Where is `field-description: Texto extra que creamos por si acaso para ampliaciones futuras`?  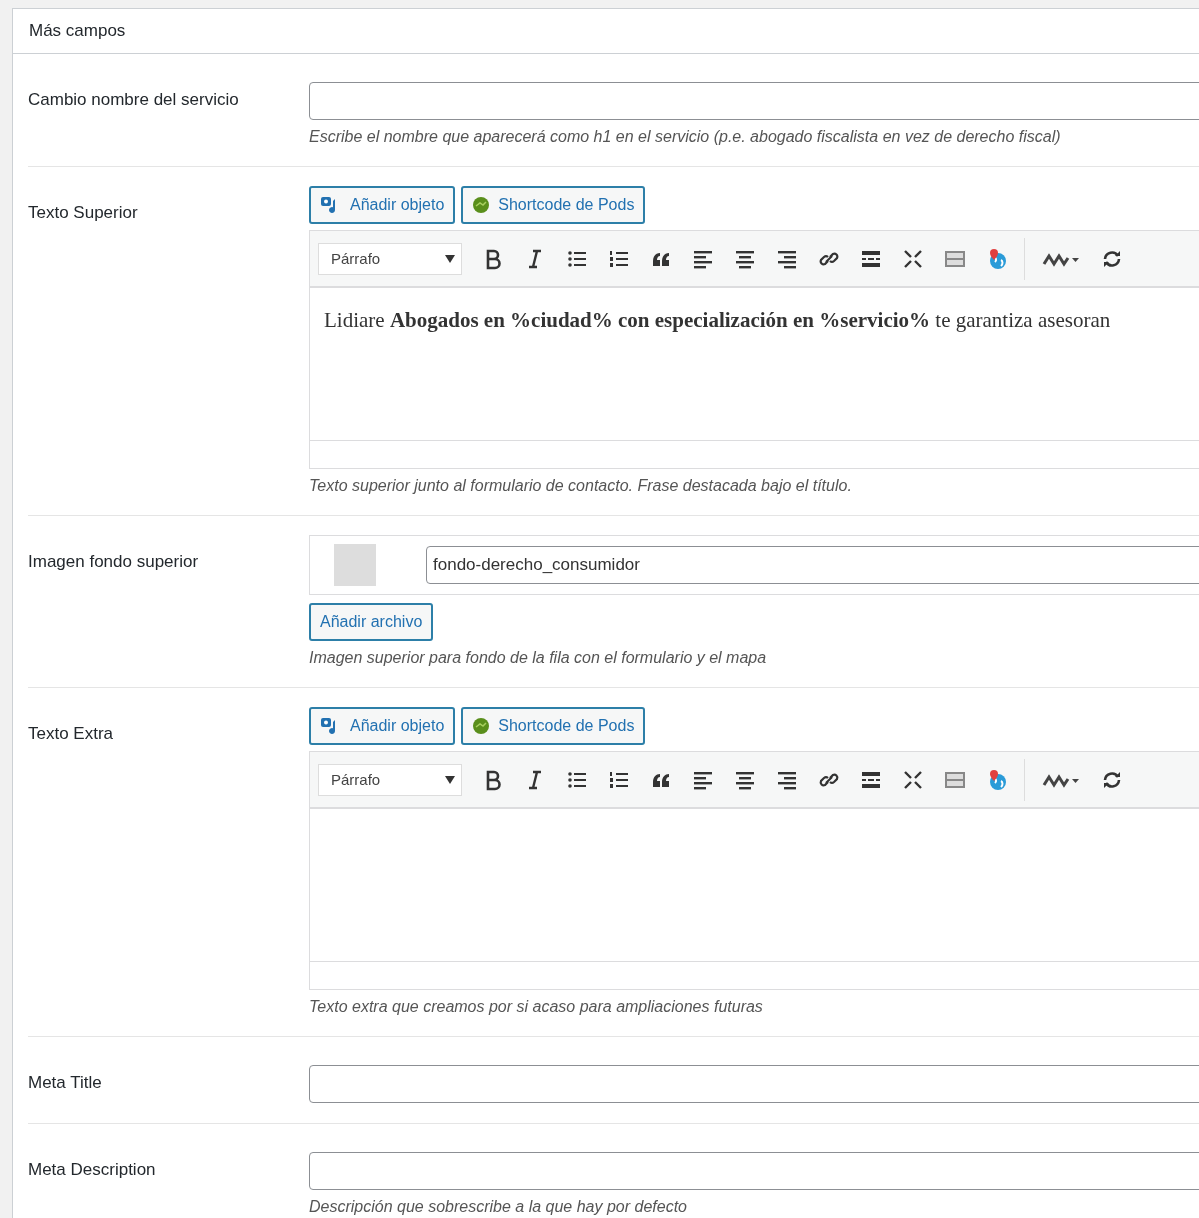
field-description: Texto extra que creamos por si acaso para ampliaciones futuras is located at coordinates (536, 1007).